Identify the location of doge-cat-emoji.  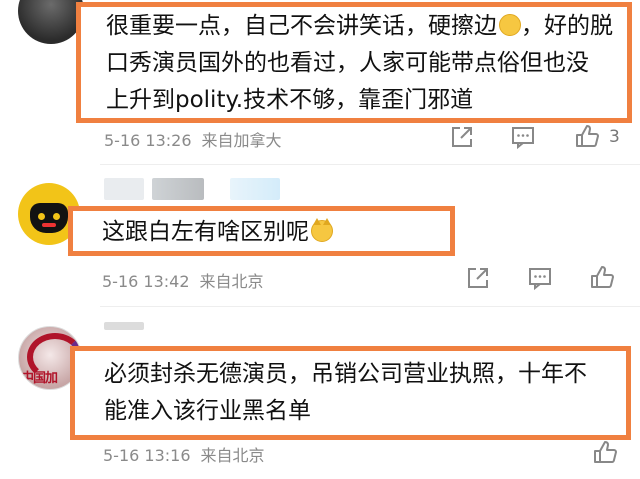
(322, 230).